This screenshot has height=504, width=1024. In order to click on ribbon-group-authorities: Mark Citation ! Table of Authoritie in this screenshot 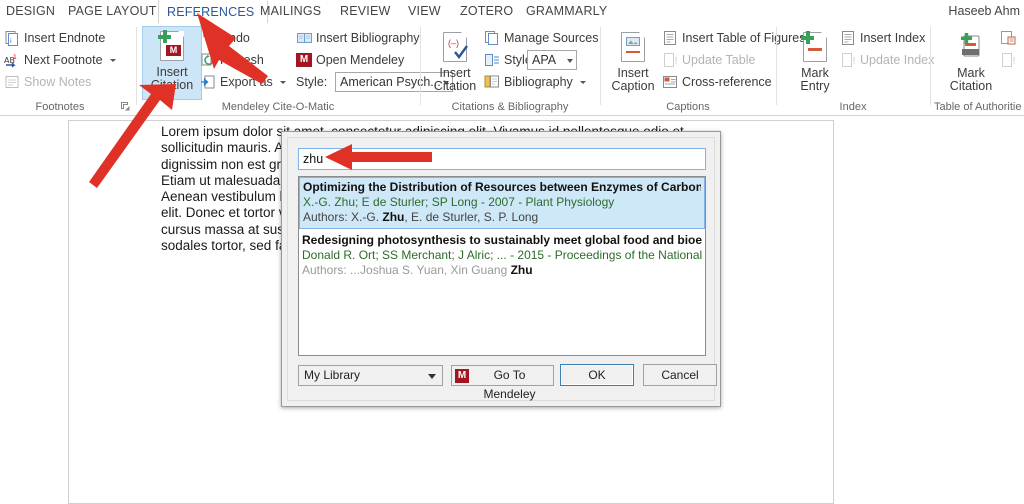, I will do `click(978, 69)`.